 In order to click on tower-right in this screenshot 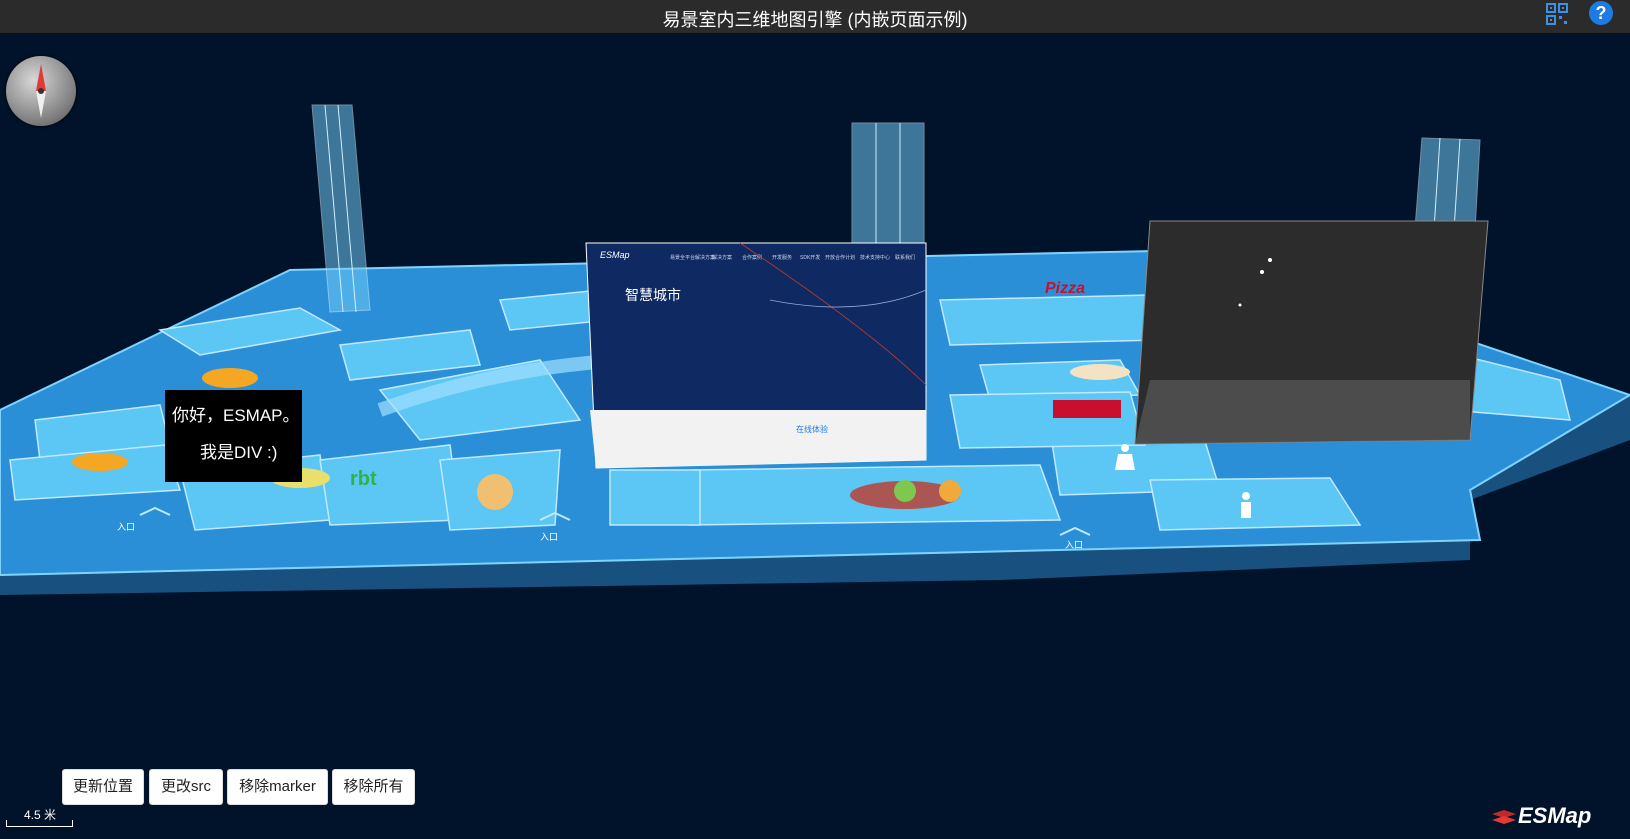, I will do `click(1444, 229)`.